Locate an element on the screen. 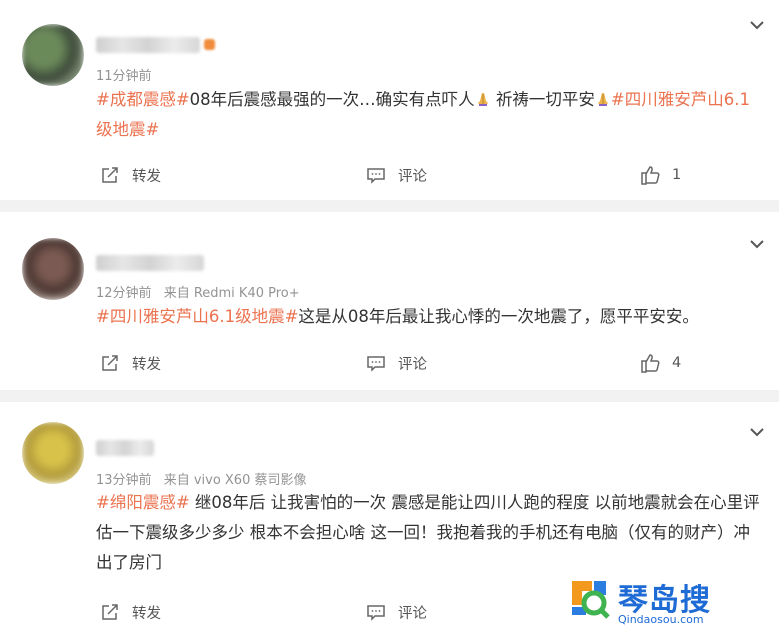 This screenshot has width=779, height=635. action-bar: 转发 评论 1 is located at coordinates (389, 175).